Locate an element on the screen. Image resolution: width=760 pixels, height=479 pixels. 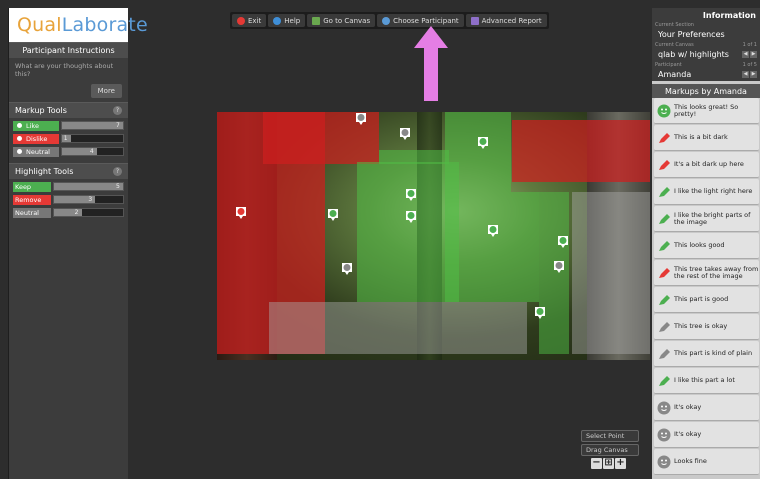
tool-keep: Keep 5 is located at coordinates (68, 186).